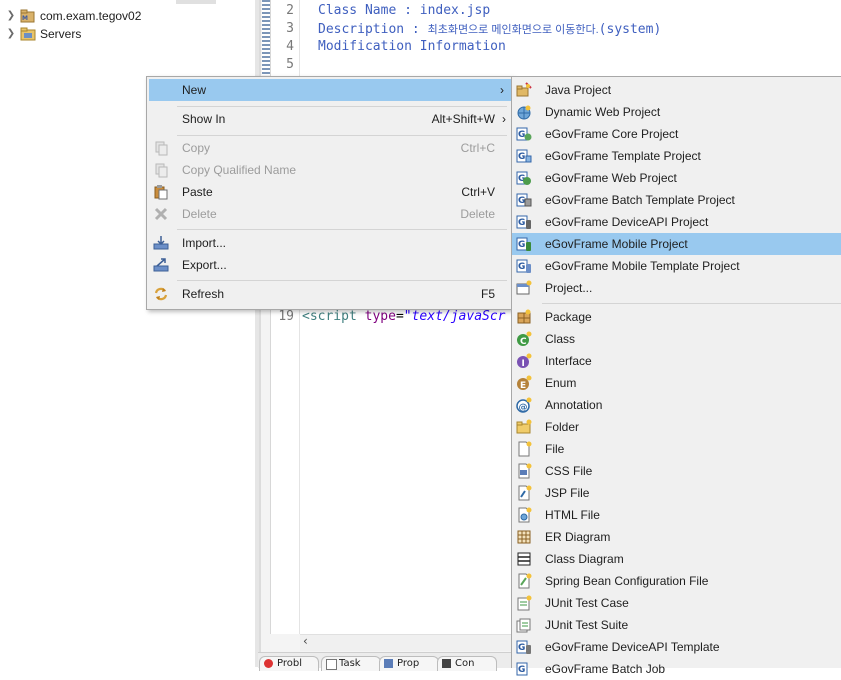 This screenshot has height=680, width=841. What do you see at coordinates (676, 90) in the screenshot?
I see `submenu-item-java-project: Java Project` at bounding box center [676, 90].